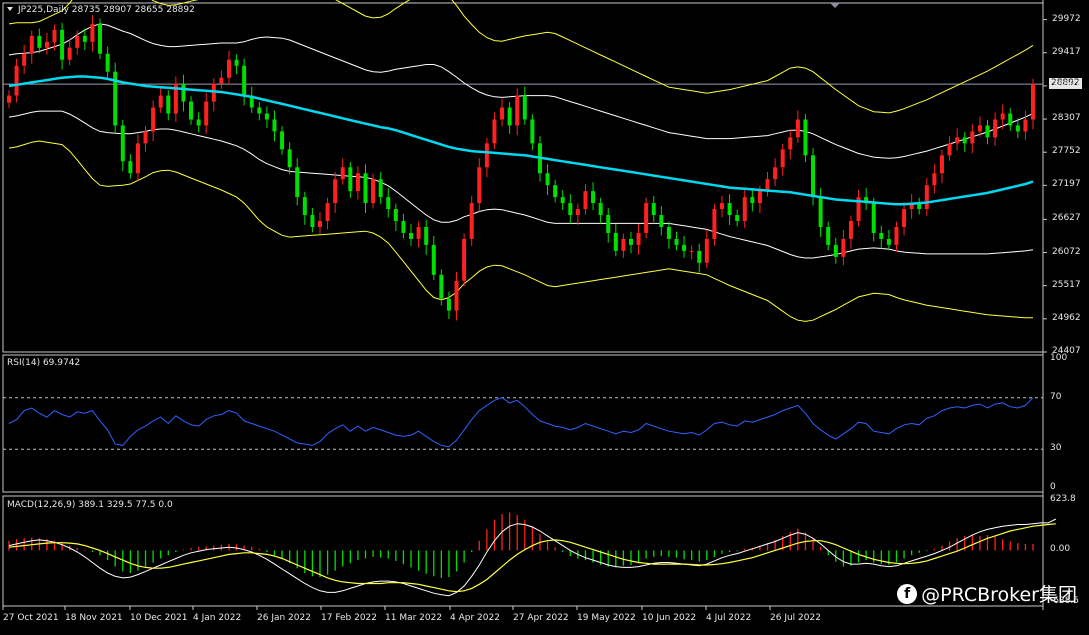 The width and height of the screenshot is (1089, 635). I want to click on price-tick-label: 28862, so click(1066, 84).